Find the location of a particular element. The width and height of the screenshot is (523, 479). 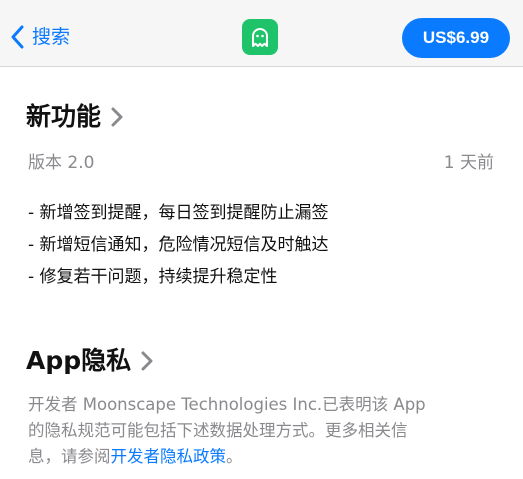

privacy-line: 的隐私规范可能包括下述数据处理方式。更多相关信 is located at coordinates (218, 430).